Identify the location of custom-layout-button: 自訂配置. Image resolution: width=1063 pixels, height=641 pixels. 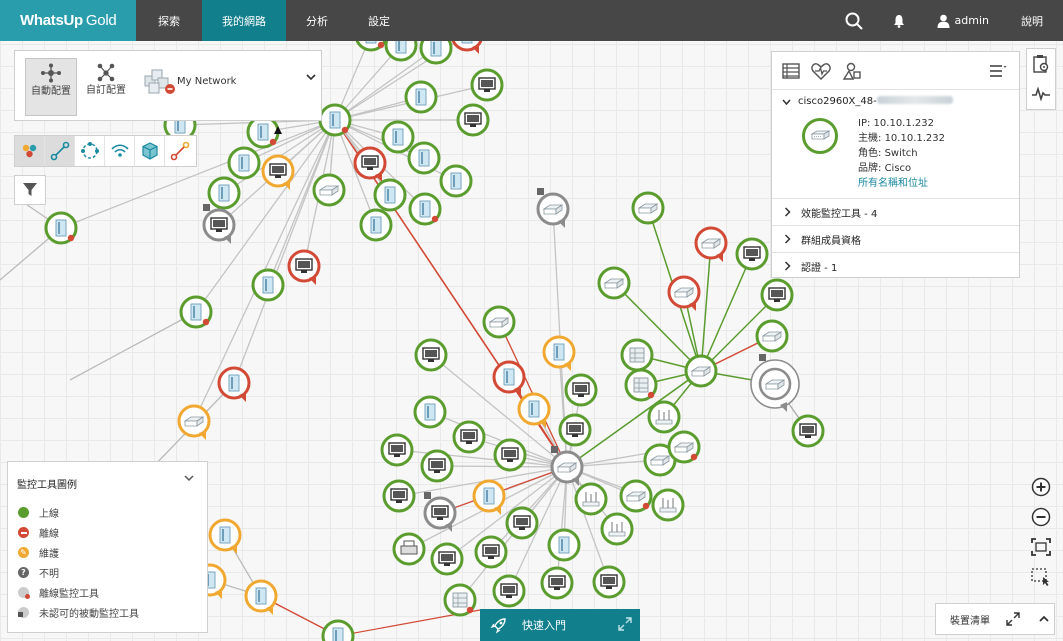
(106, 87).